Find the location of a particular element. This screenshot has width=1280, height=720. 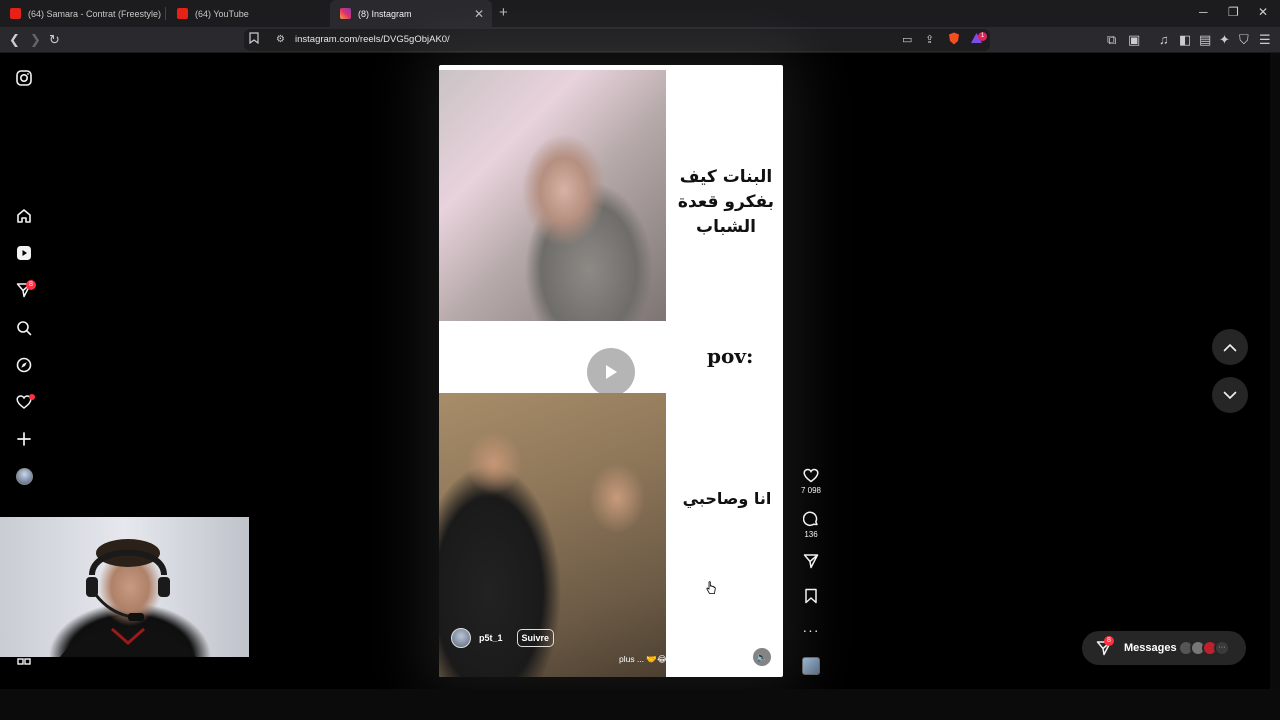

minimize-icon: ─ is located at coordinates (1203, 12).